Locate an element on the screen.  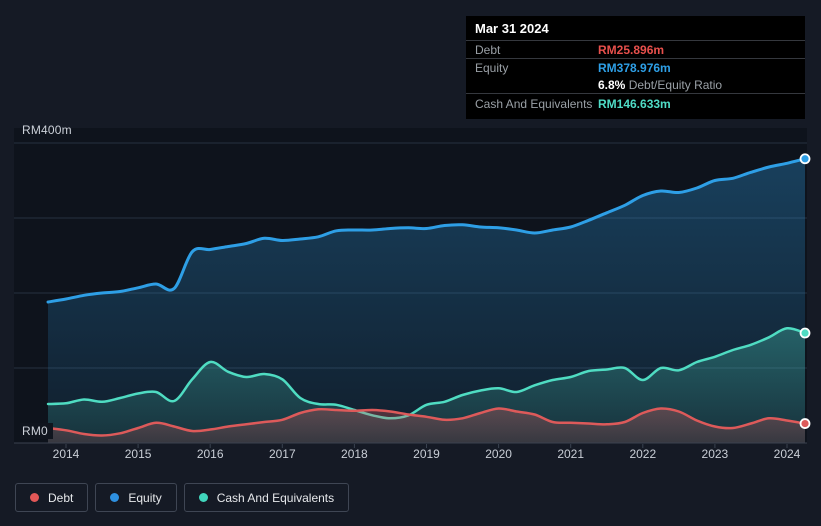
y-axis-label-top: RM400m is located at coordinates (47, 130).